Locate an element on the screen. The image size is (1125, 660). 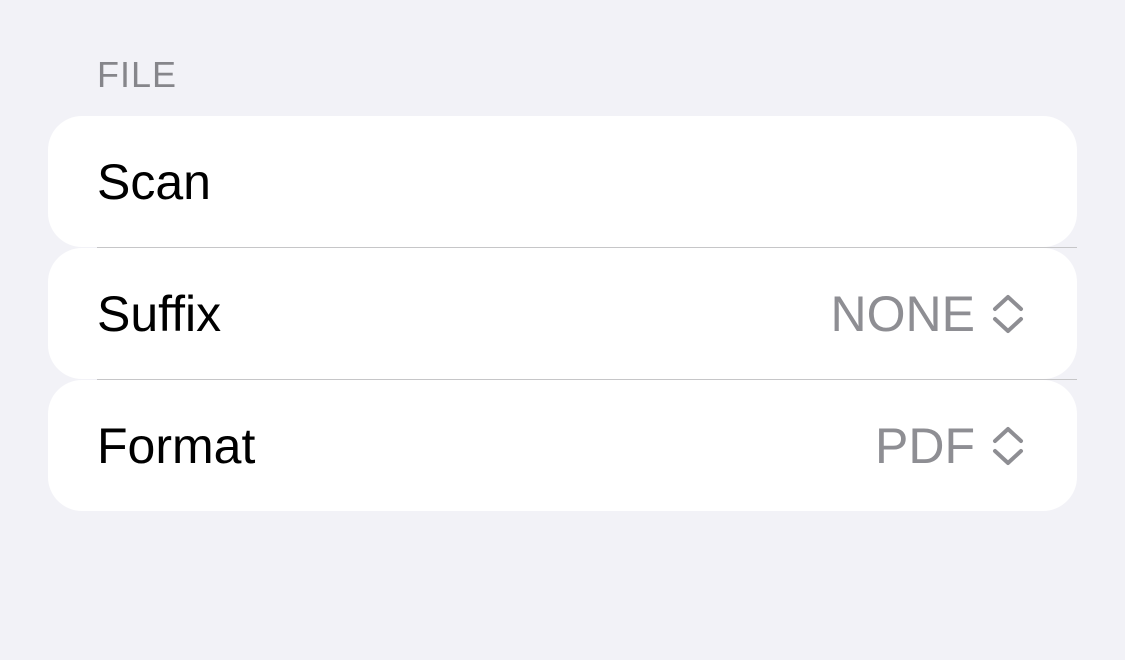
format-picker: PDF is located at coordinates (950, 446).